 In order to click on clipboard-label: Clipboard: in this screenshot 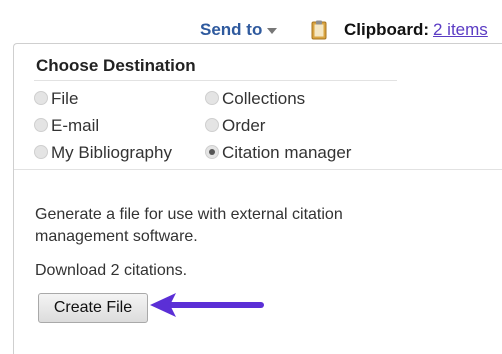, I will do `click(386, 29)`.